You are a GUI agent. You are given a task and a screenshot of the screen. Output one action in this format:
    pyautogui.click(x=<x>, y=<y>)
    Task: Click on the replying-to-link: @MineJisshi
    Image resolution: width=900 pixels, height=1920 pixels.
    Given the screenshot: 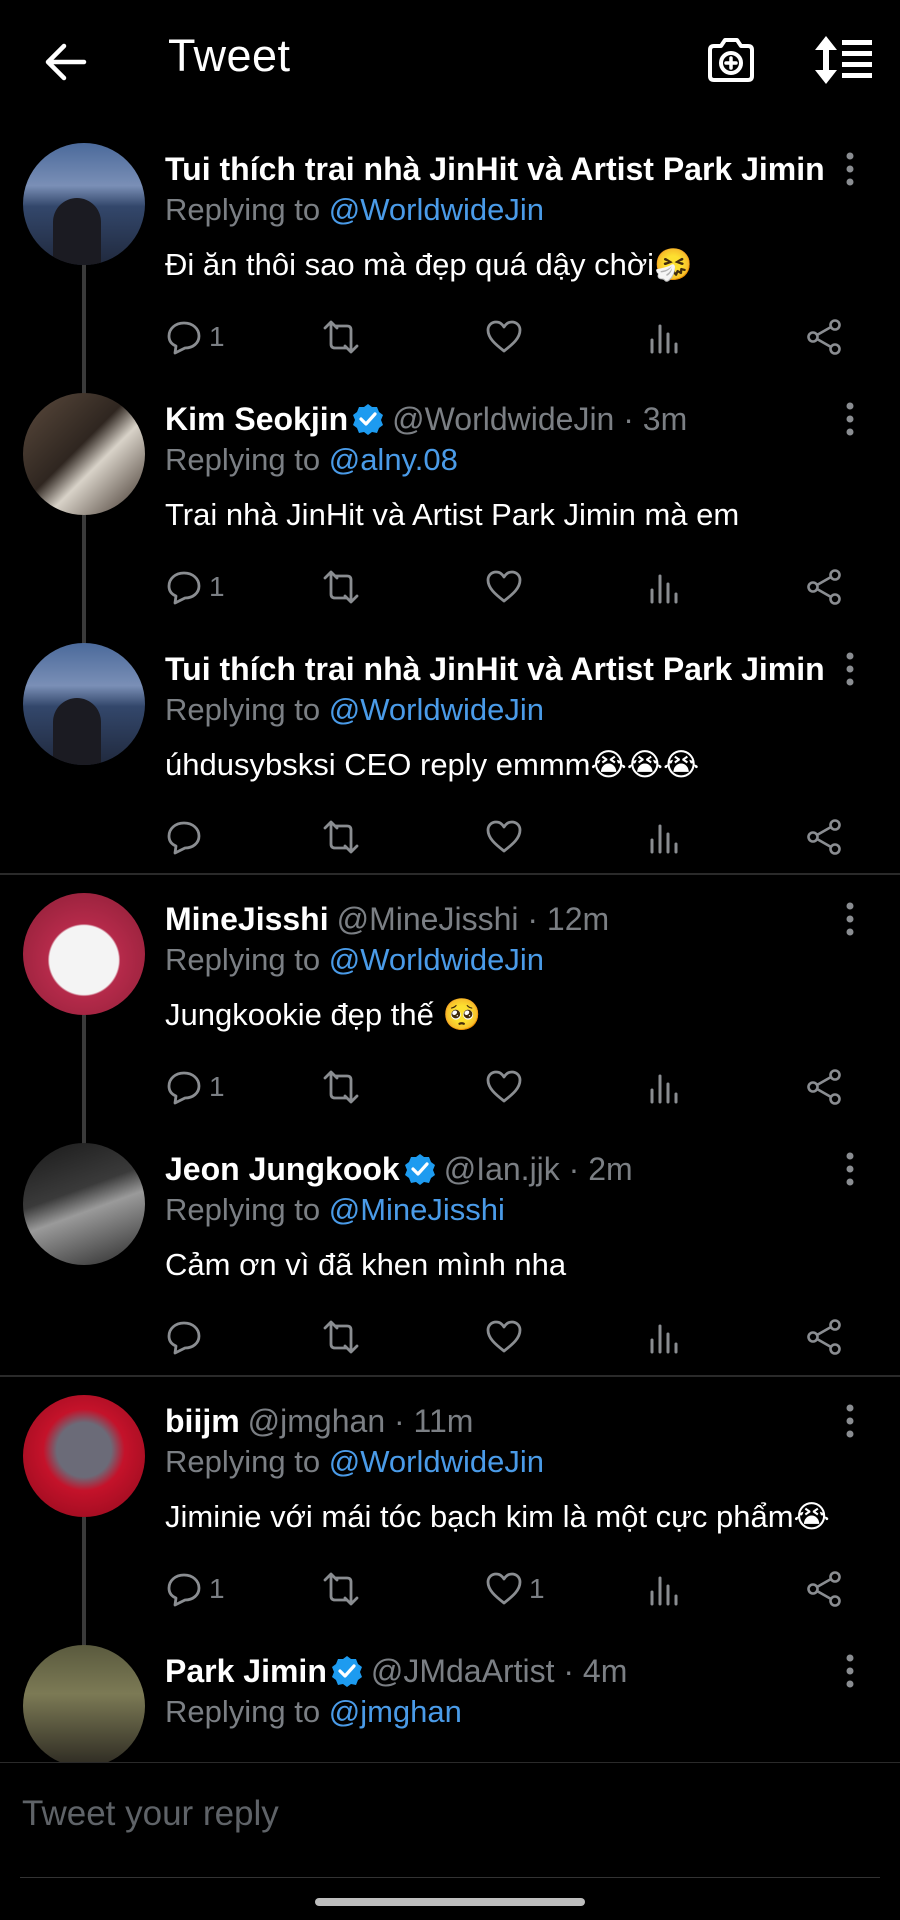 What is the action you would take?
    pyautogui.click(x=417, y=1209)
    